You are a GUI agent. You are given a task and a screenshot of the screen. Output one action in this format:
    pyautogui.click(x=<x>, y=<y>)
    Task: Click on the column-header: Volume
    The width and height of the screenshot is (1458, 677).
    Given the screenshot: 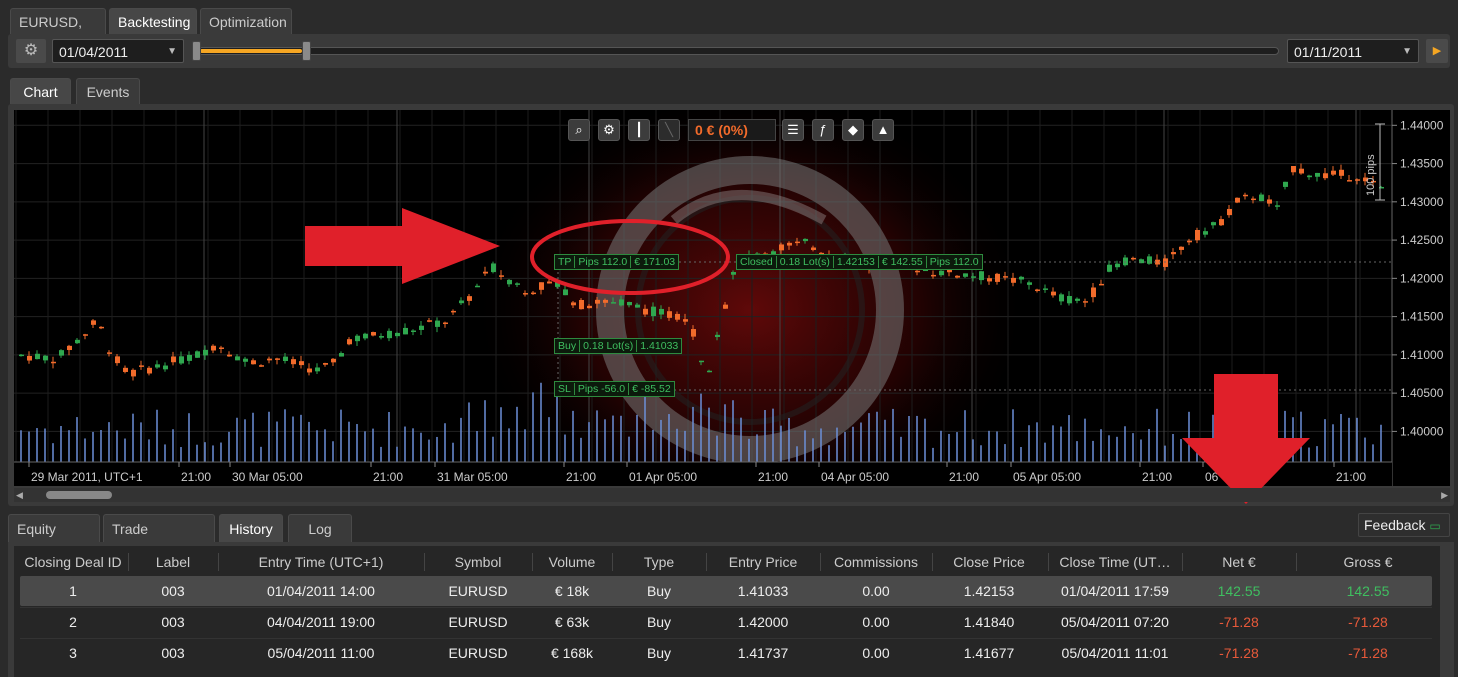 What is the action you would take?
    pyautogui.click(x=572, y=562)
    